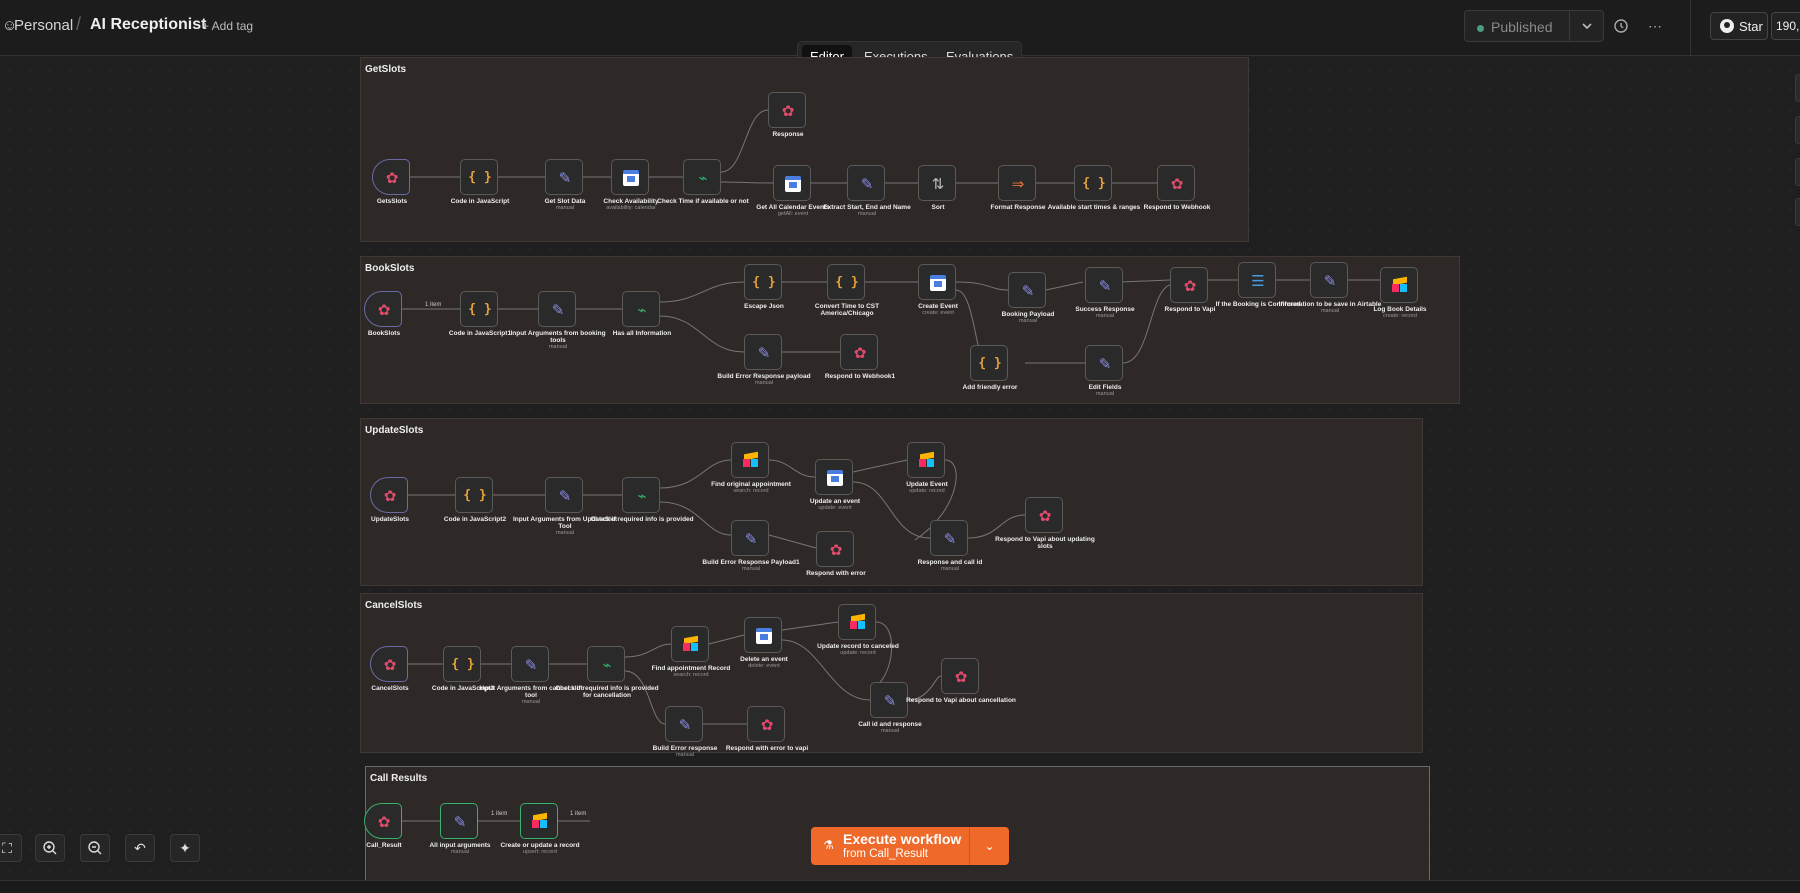 Image resolution: width=1800 pixels, height=893 pixels. Describe the element at coordinates (475, 500) in the screenshot. I see `node-code-in-javascript2: { } Code in JavaScript2` at that location.